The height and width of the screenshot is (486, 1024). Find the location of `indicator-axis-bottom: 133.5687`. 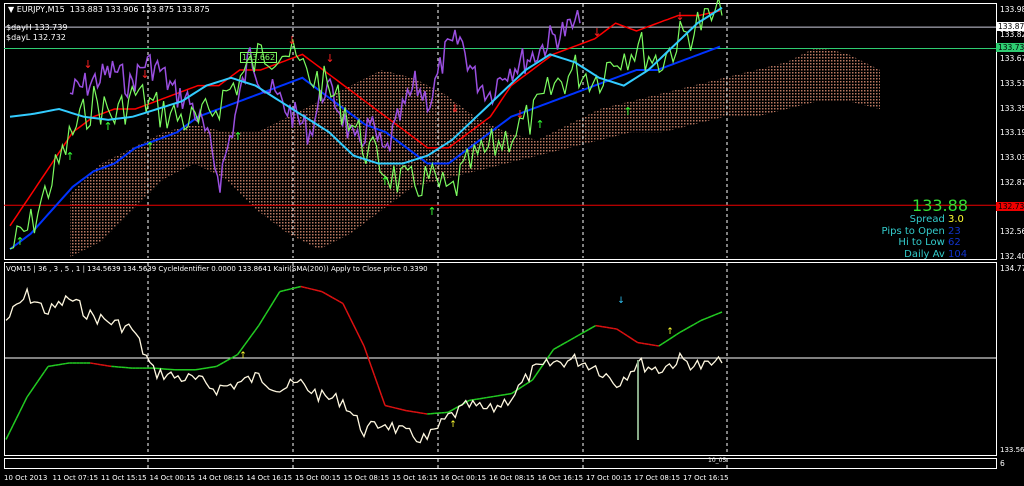

indicator-axis-bottom: 133.5687 is located at coordinates (1012, 450).